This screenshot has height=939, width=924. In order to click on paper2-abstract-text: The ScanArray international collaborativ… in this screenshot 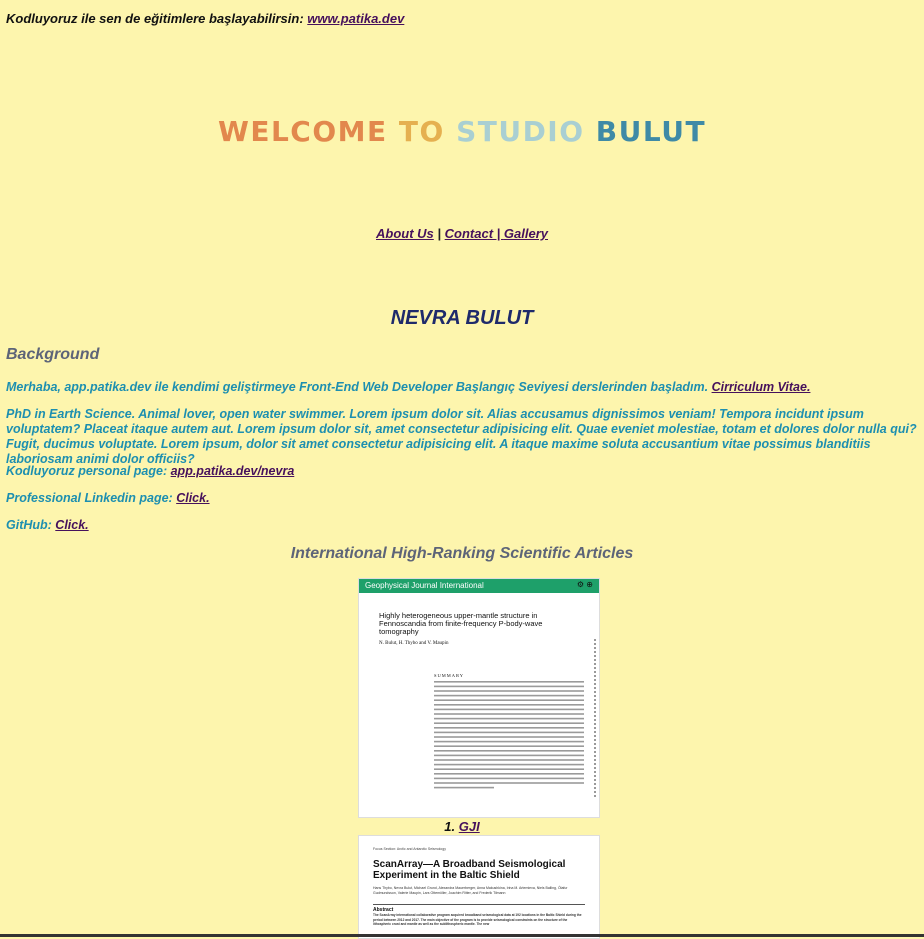, I will do `click(477, 919)`.